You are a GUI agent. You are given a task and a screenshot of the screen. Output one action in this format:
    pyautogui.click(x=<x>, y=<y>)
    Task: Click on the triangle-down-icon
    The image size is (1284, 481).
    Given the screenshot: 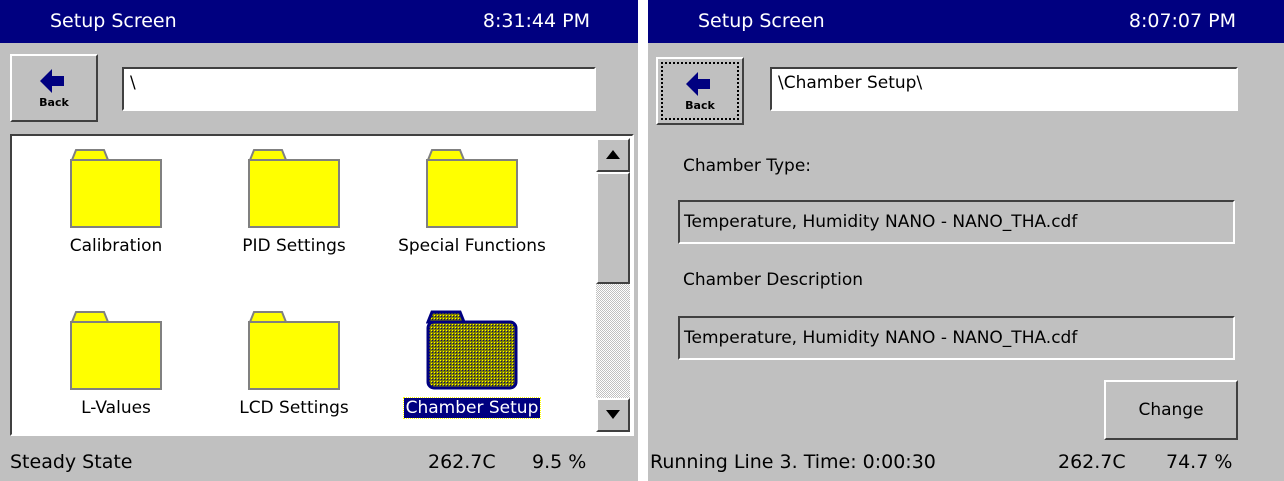 What is the action you would take?
    pyautogui.click(x=613, y=414)
    